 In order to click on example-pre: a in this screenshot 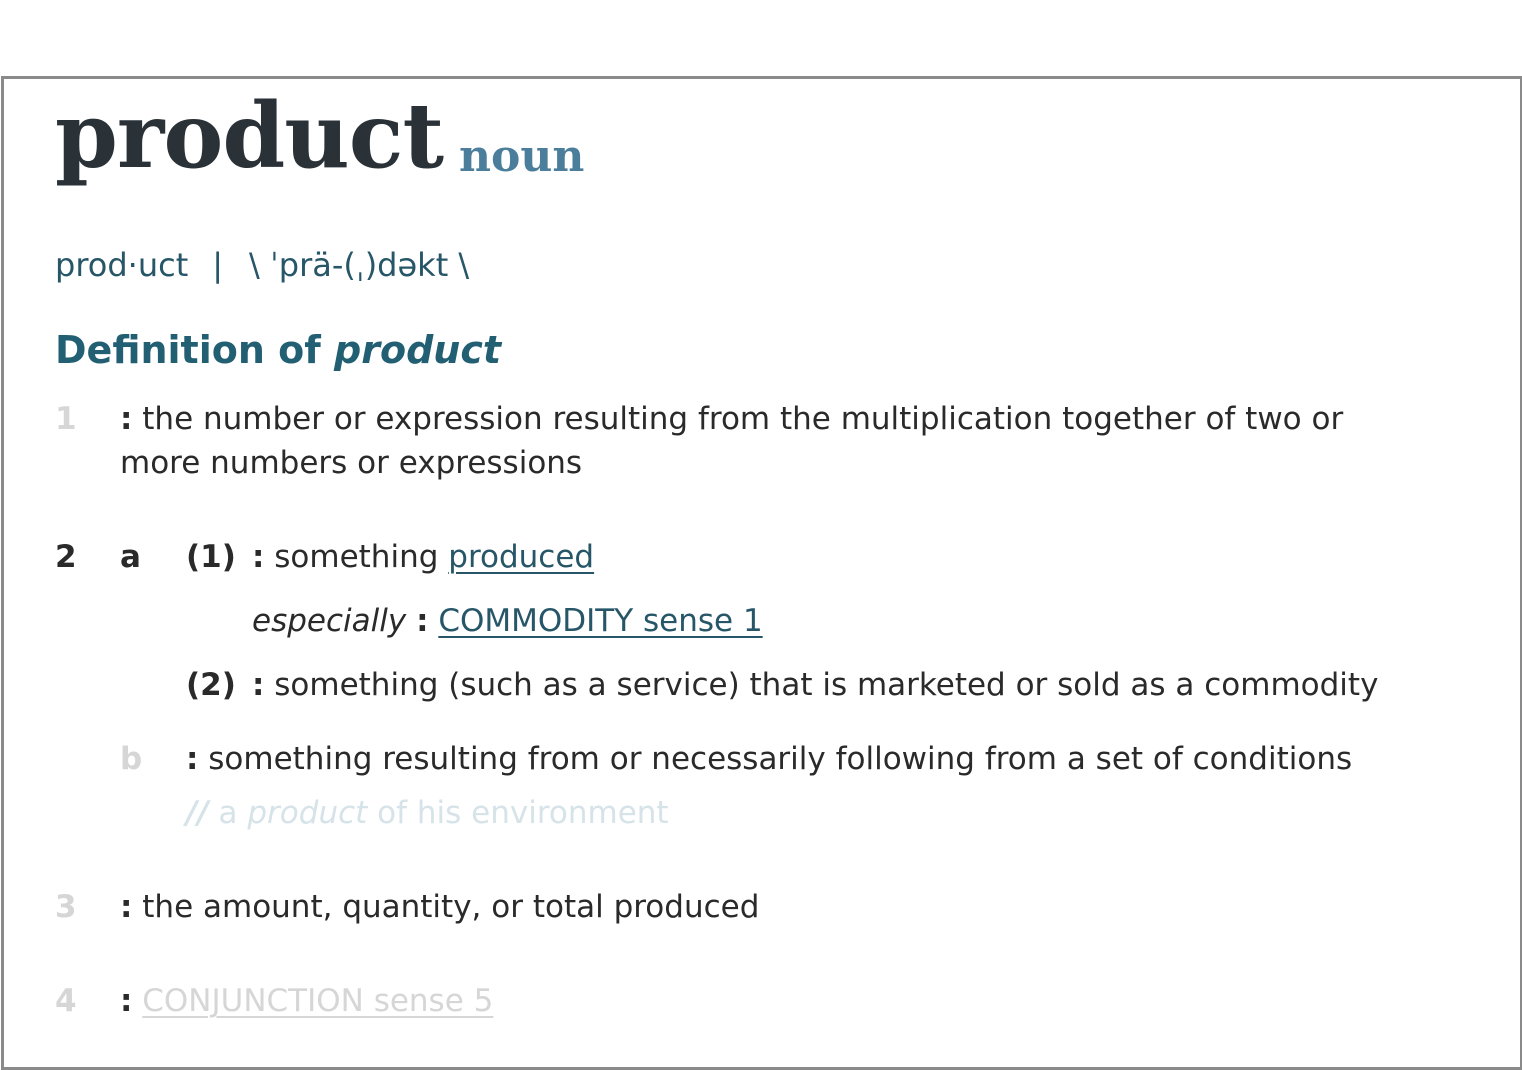, I will do `click(228, 813)`.